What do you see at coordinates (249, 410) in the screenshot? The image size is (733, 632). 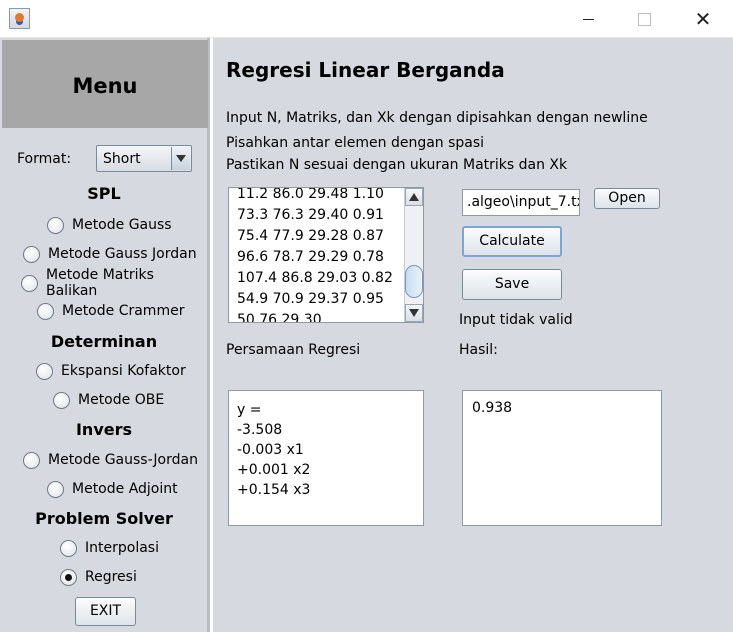 I see `equation-line: y =` at bounding box center [249, 410].